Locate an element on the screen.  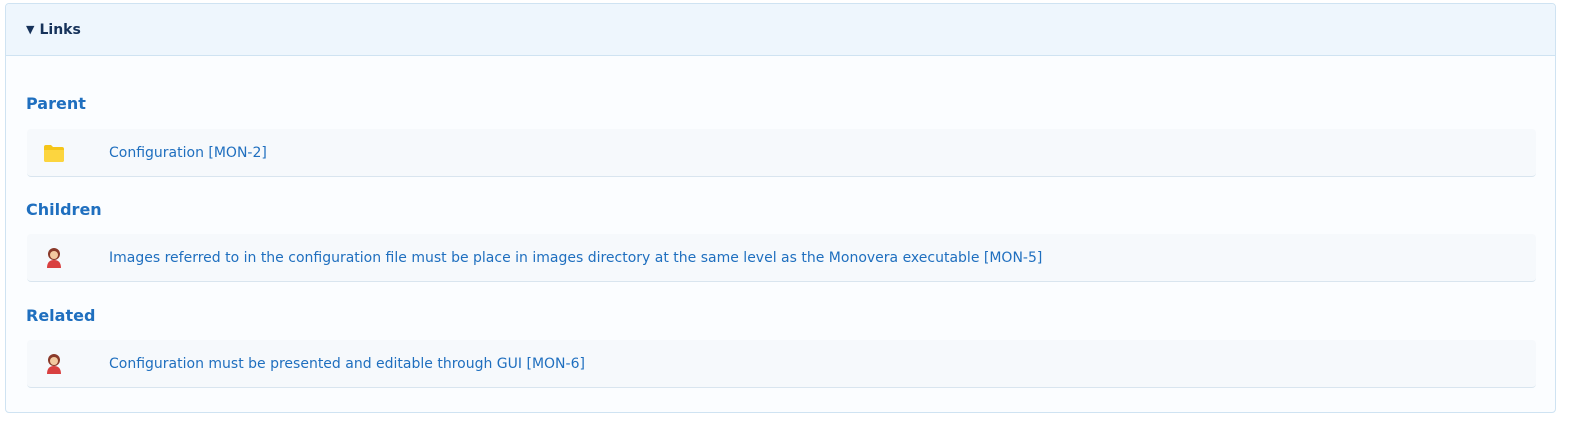
parent-link: Configuration [MON-2] is located at coordinates (188, 153).